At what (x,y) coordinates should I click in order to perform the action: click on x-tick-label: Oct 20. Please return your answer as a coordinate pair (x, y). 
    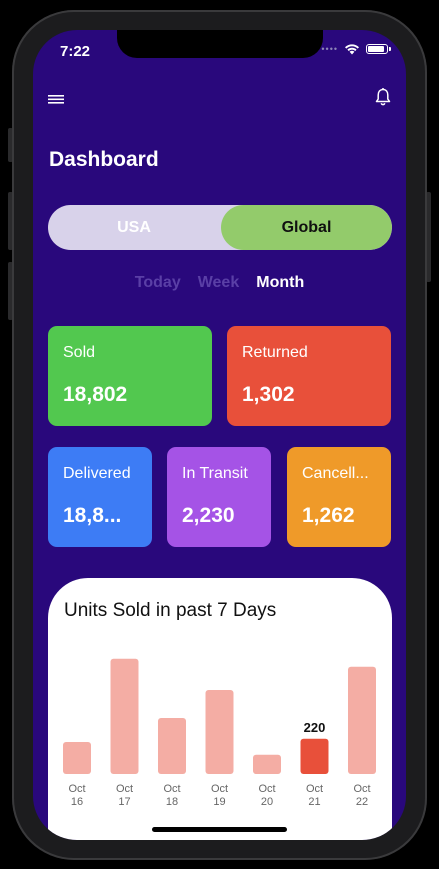
    Looking at the image, I should click on (266, 795).